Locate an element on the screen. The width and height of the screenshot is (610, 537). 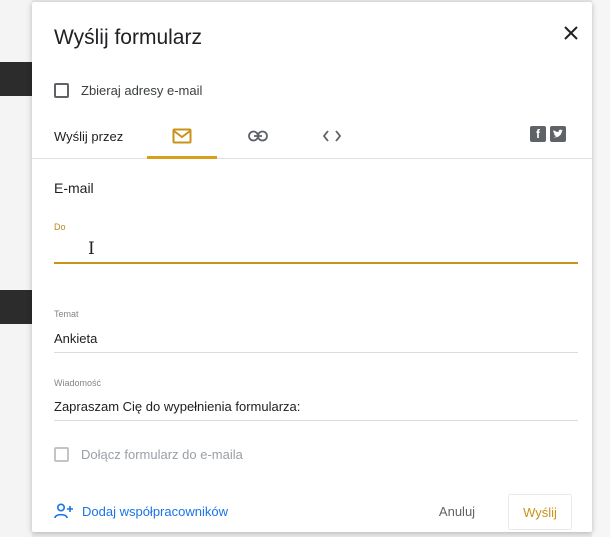
to-input: I is located at coordinates (316, 251).